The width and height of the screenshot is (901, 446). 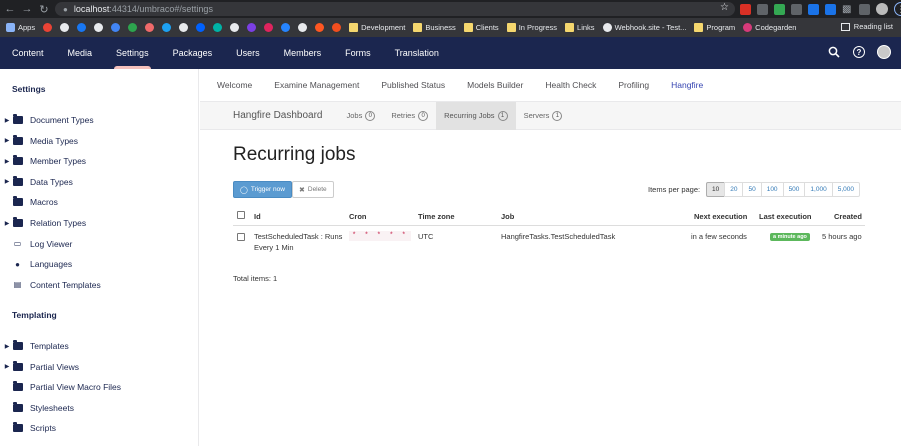 I want to click on bookmark-folder-clients: Clients, so click(x=481, y=27).